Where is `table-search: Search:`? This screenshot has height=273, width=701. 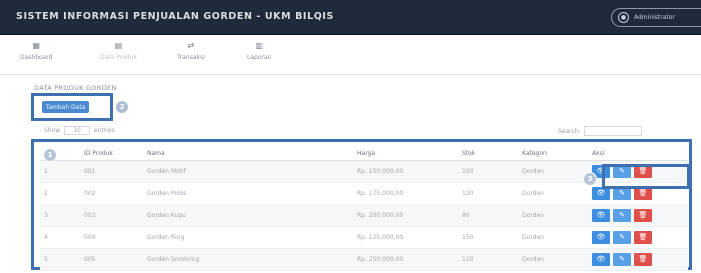
table-search: Search: is located at coordinates (600, 131).